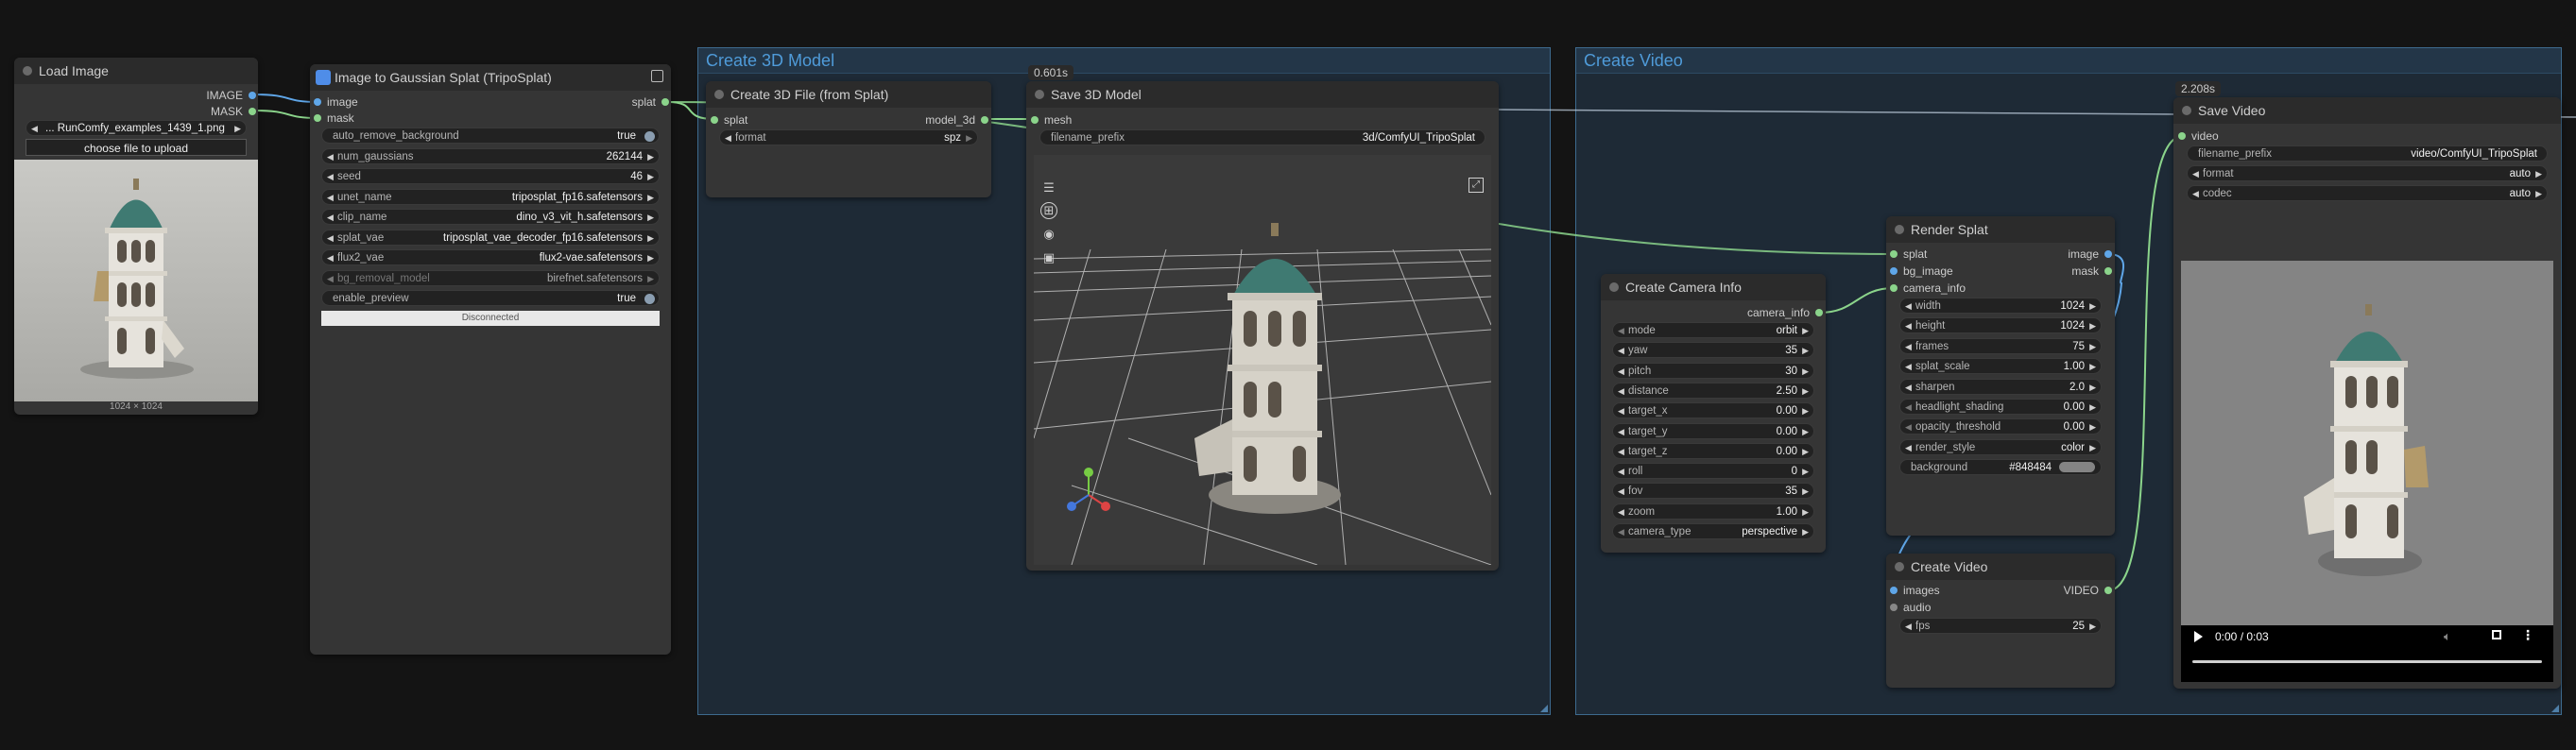  Describe the element at coordinates (649, 299) in the screenshot. I see `toggle-icon` at that location.